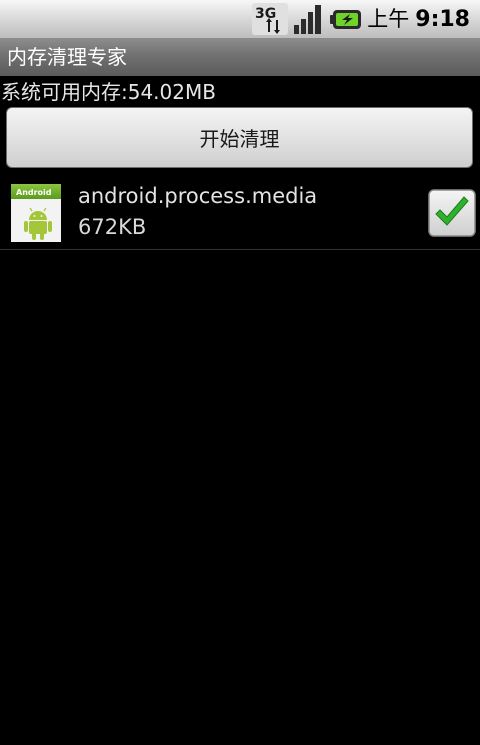  What do you see at coordinates (240, 57) in the screenshot?
I see `title-bar: 内存清理专家` at bounding box center [240, 57].